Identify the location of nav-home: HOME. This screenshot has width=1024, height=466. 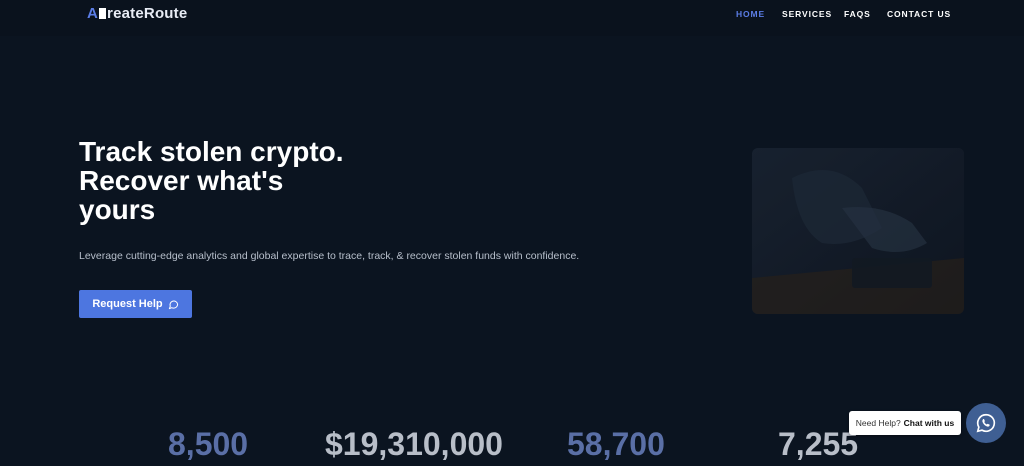
(759, 14).